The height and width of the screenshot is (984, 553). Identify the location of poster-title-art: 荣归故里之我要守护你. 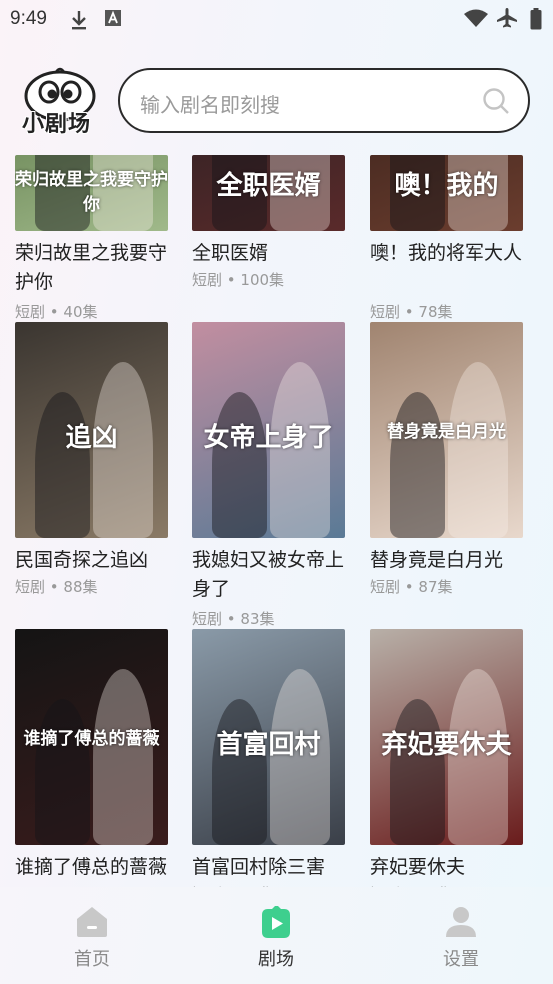
(91, 192).